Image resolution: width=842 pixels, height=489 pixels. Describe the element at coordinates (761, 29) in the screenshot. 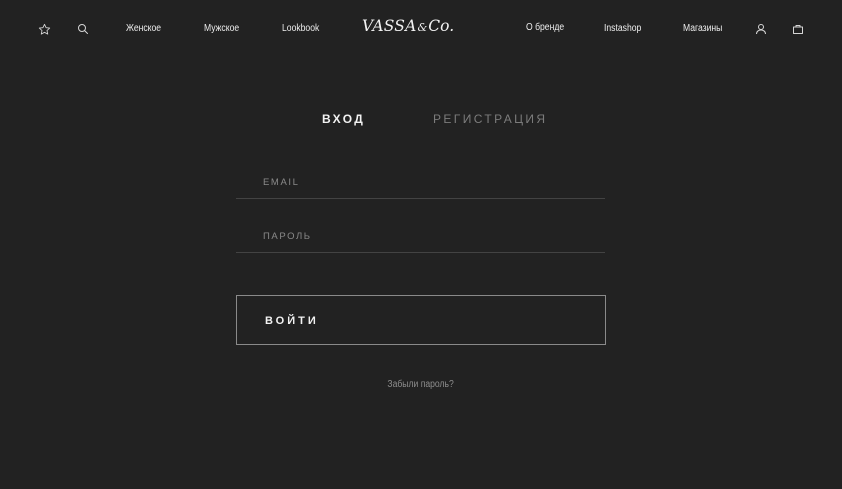

I see `user-icon` at that location.